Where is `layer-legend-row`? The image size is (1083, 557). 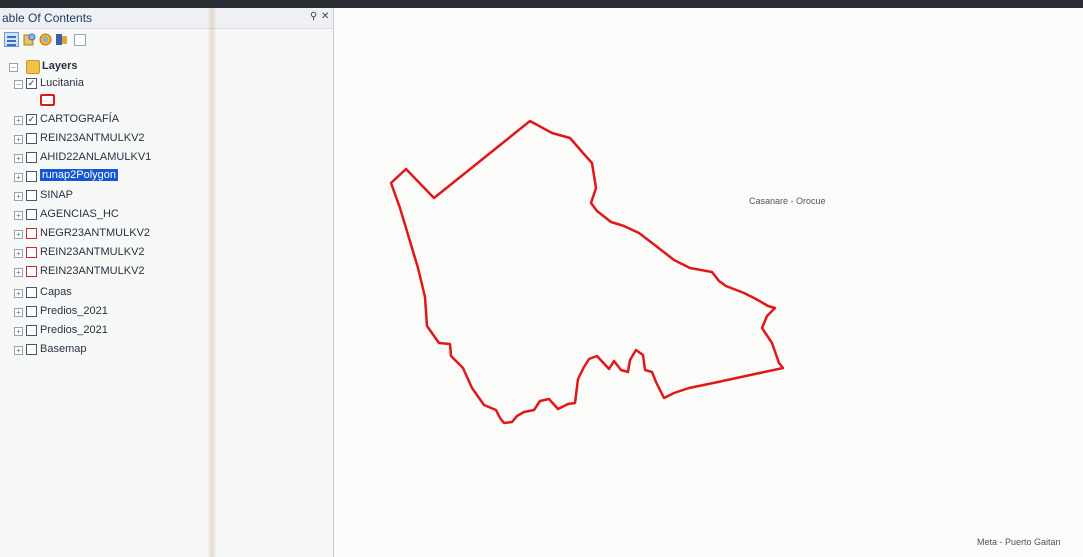 layer-legend-row is located at coordinates (160, 101).